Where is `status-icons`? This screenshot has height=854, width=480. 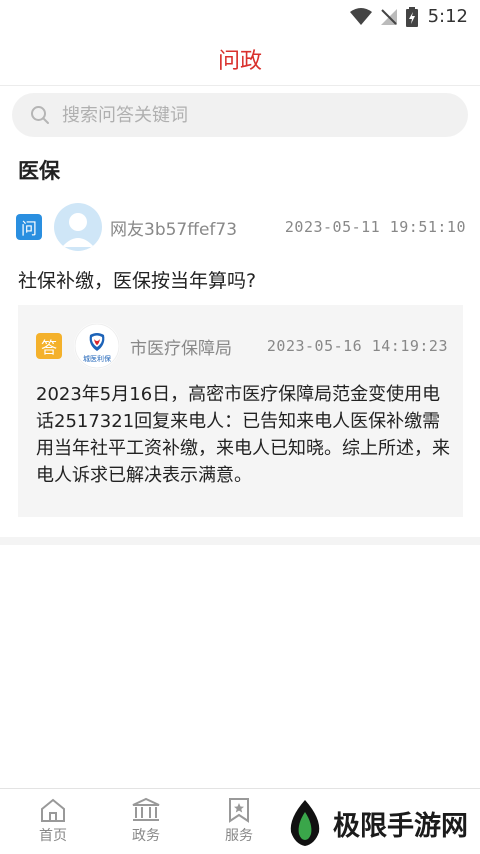
status-icons is located at coordinates (383, 16).